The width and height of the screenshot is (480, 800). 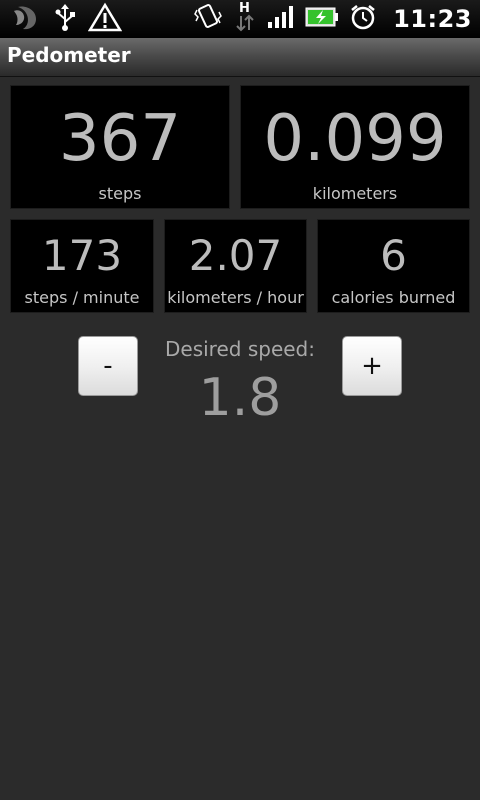 I want to click on pace-label: steps / minute, so click(x=82, y=297).